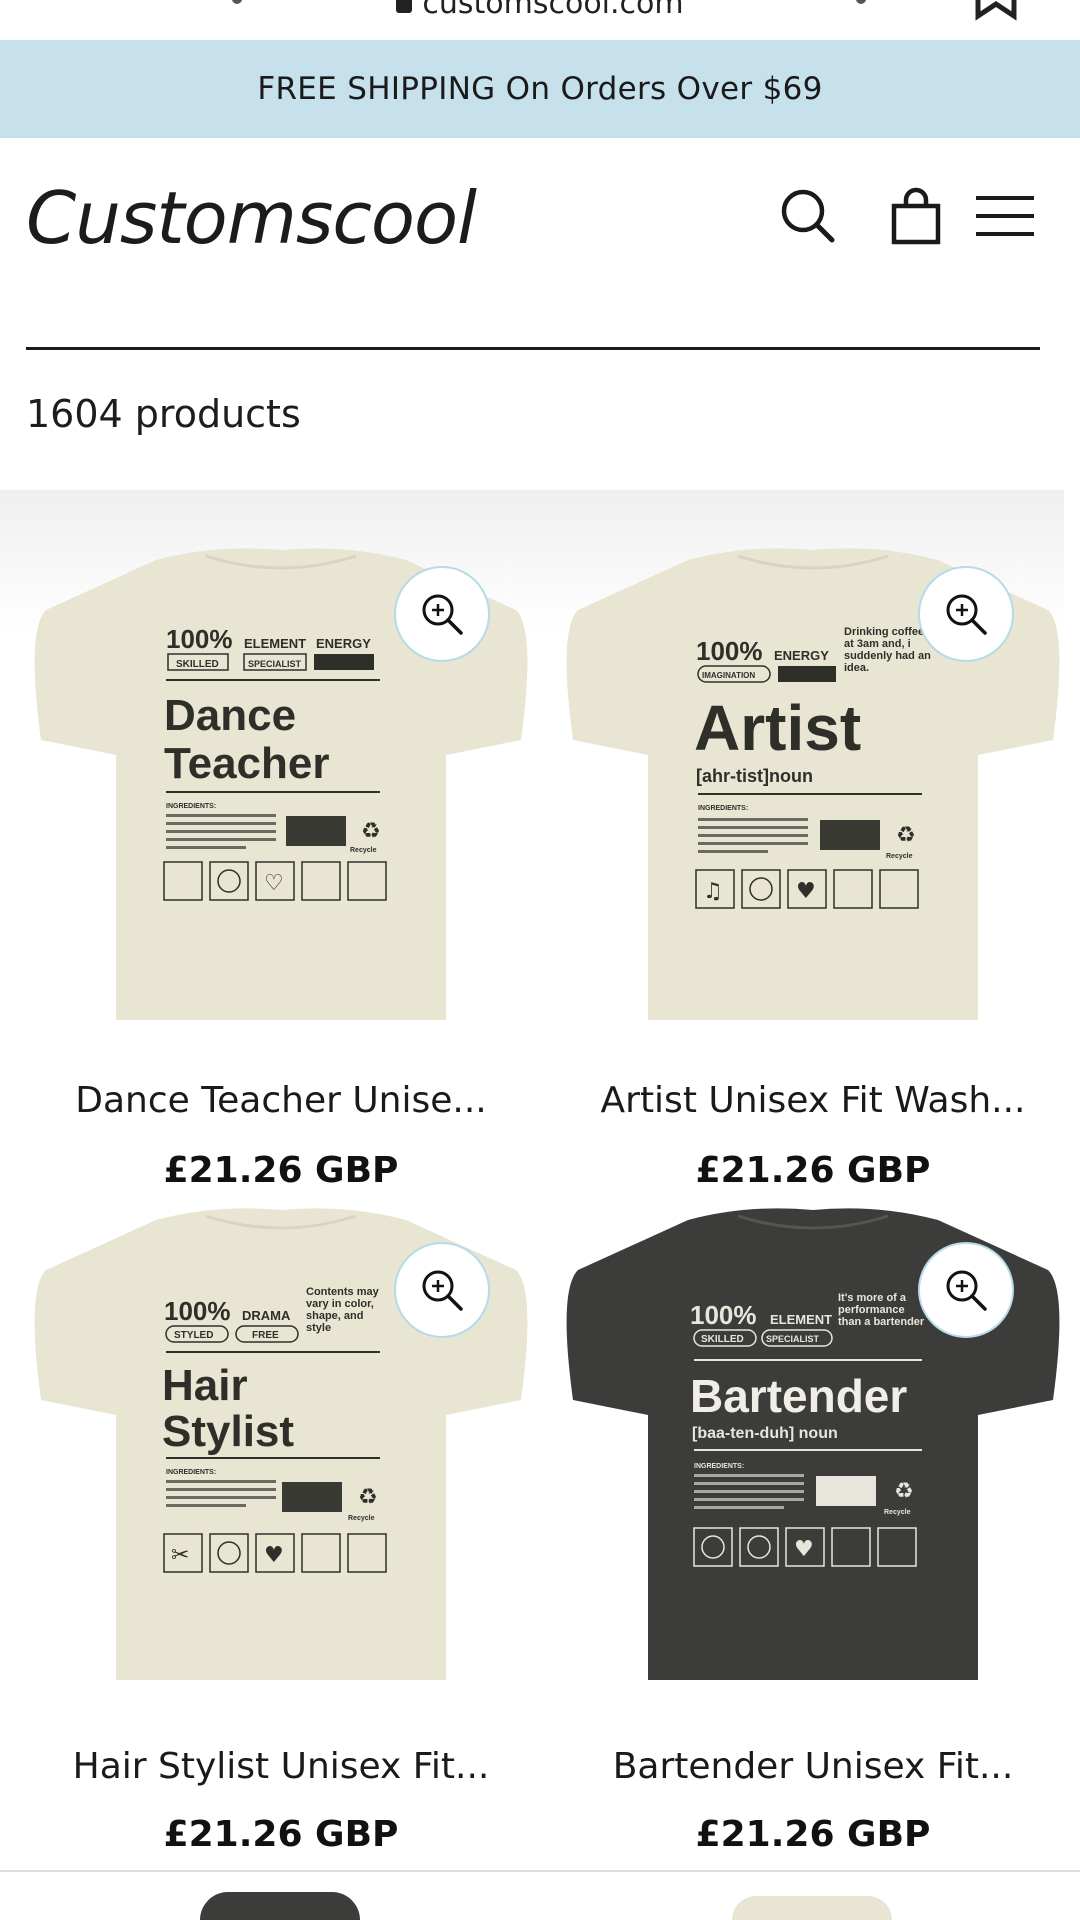  I want to click on svg-text: Teacher, so click(247, 763).